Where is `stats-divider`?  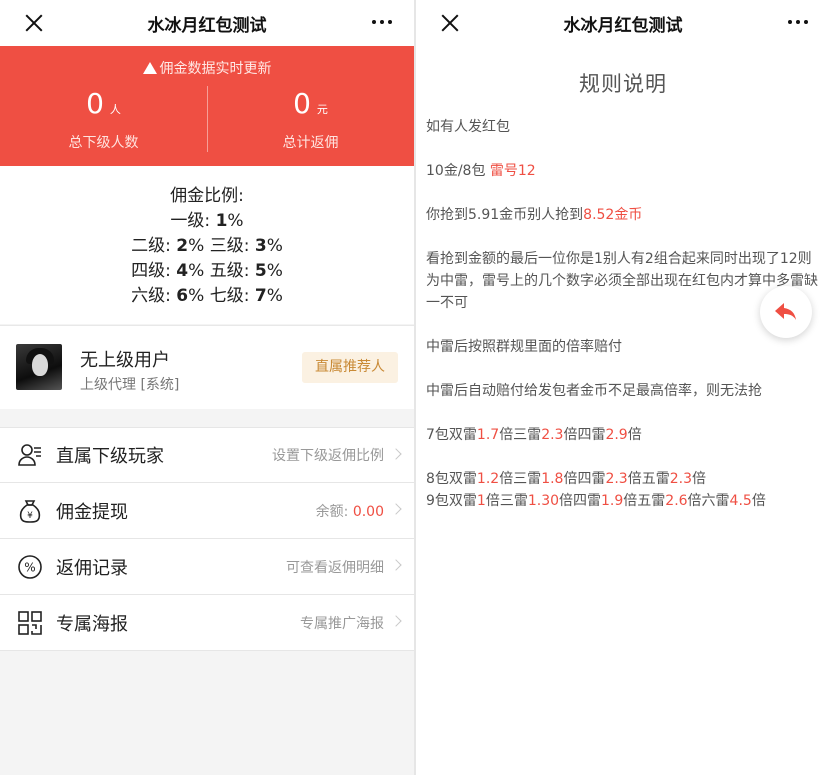 stats-divider is located at coordinates (207, 119).